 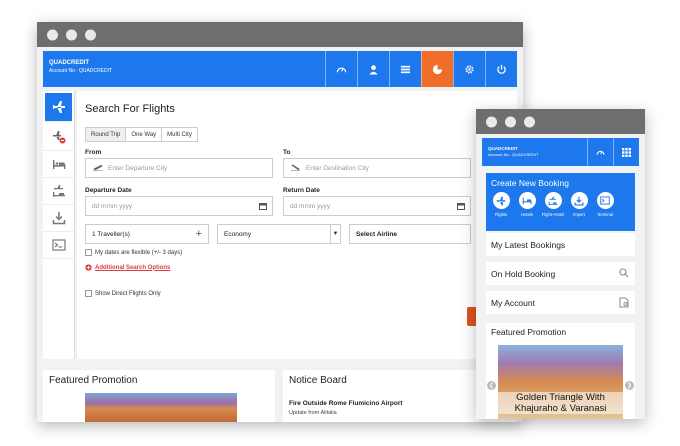 I want to click on create-booking-title: Create New Booking, so click(x=530, y=183).